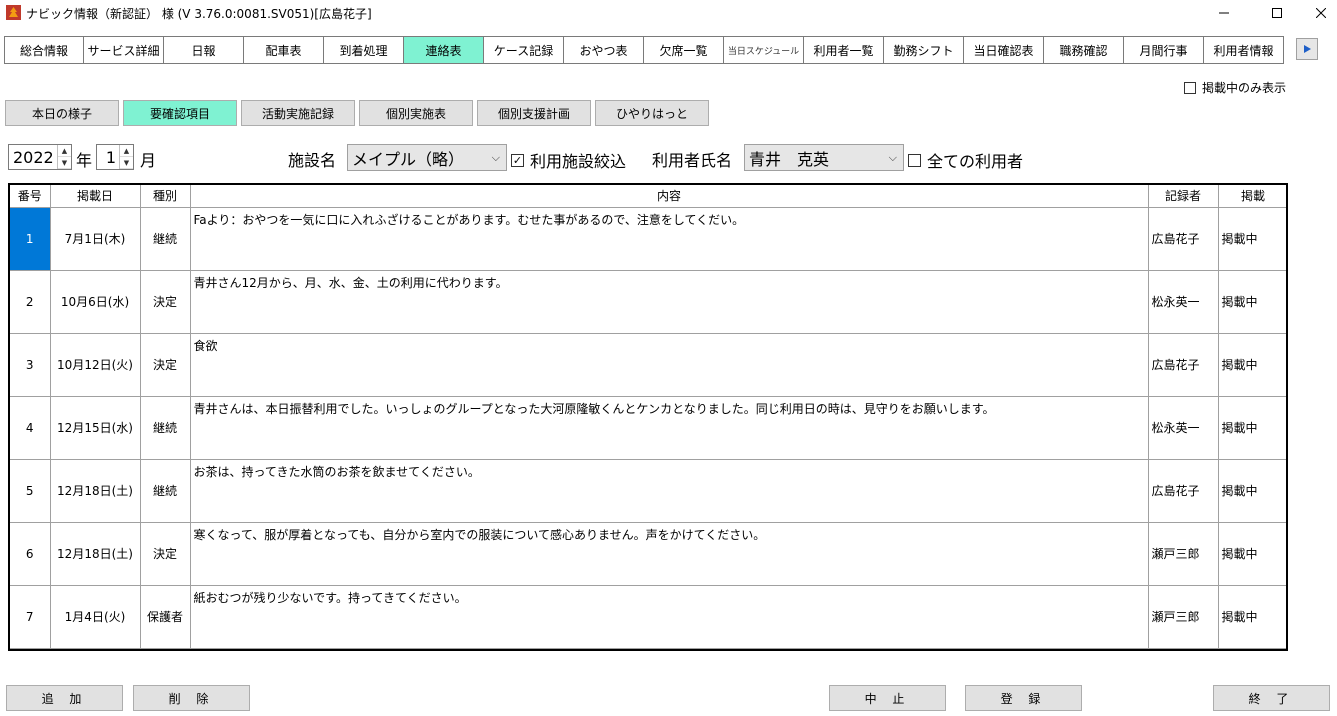  I want to click on checkbox-checked: ✓, so click(517, 160).